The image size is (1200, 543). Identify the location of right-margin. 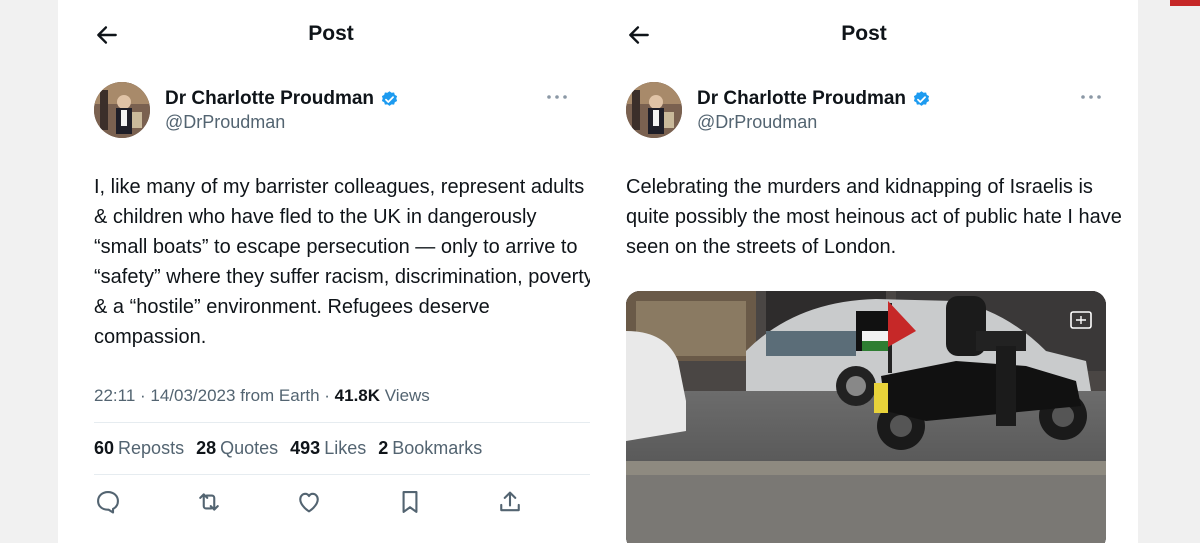
(1169, 271).